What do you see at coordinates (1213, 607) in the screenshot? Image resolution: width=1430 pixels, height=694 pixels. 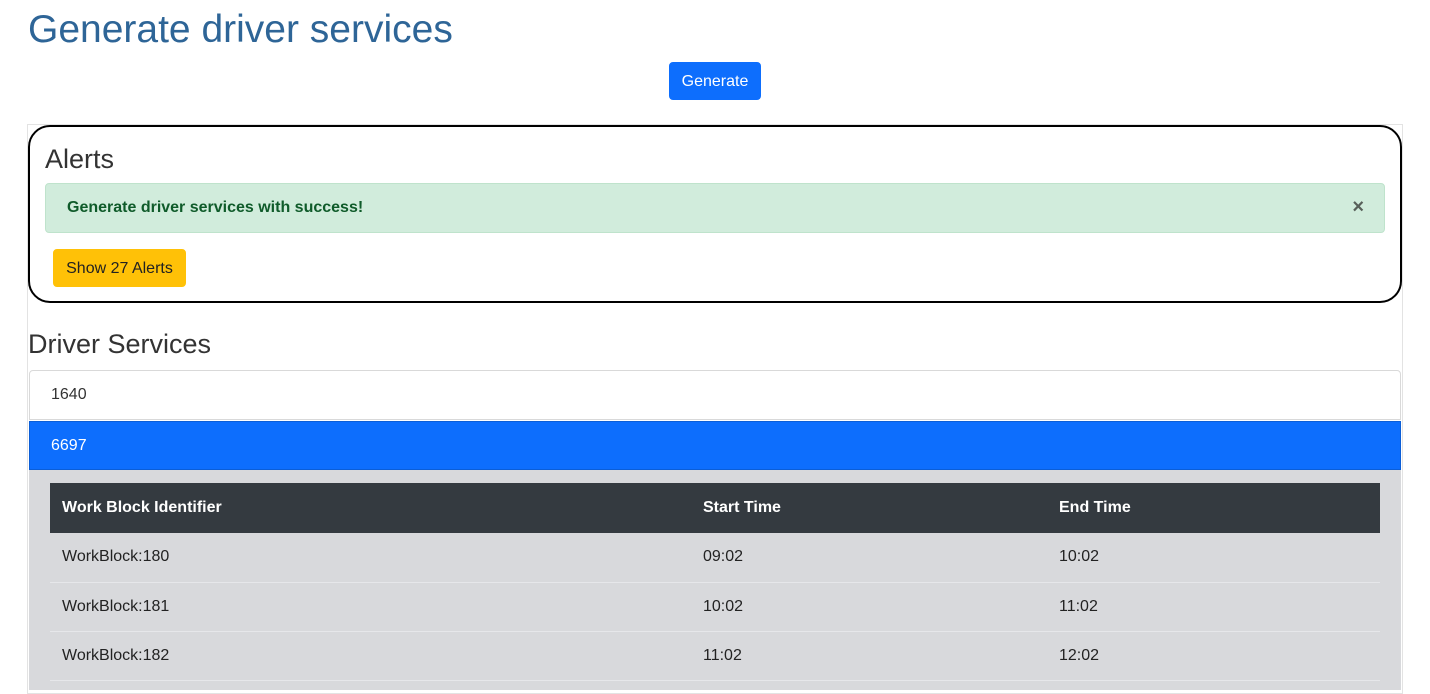 I see `end-time: 11:02` at bounding box center [1213, 607].